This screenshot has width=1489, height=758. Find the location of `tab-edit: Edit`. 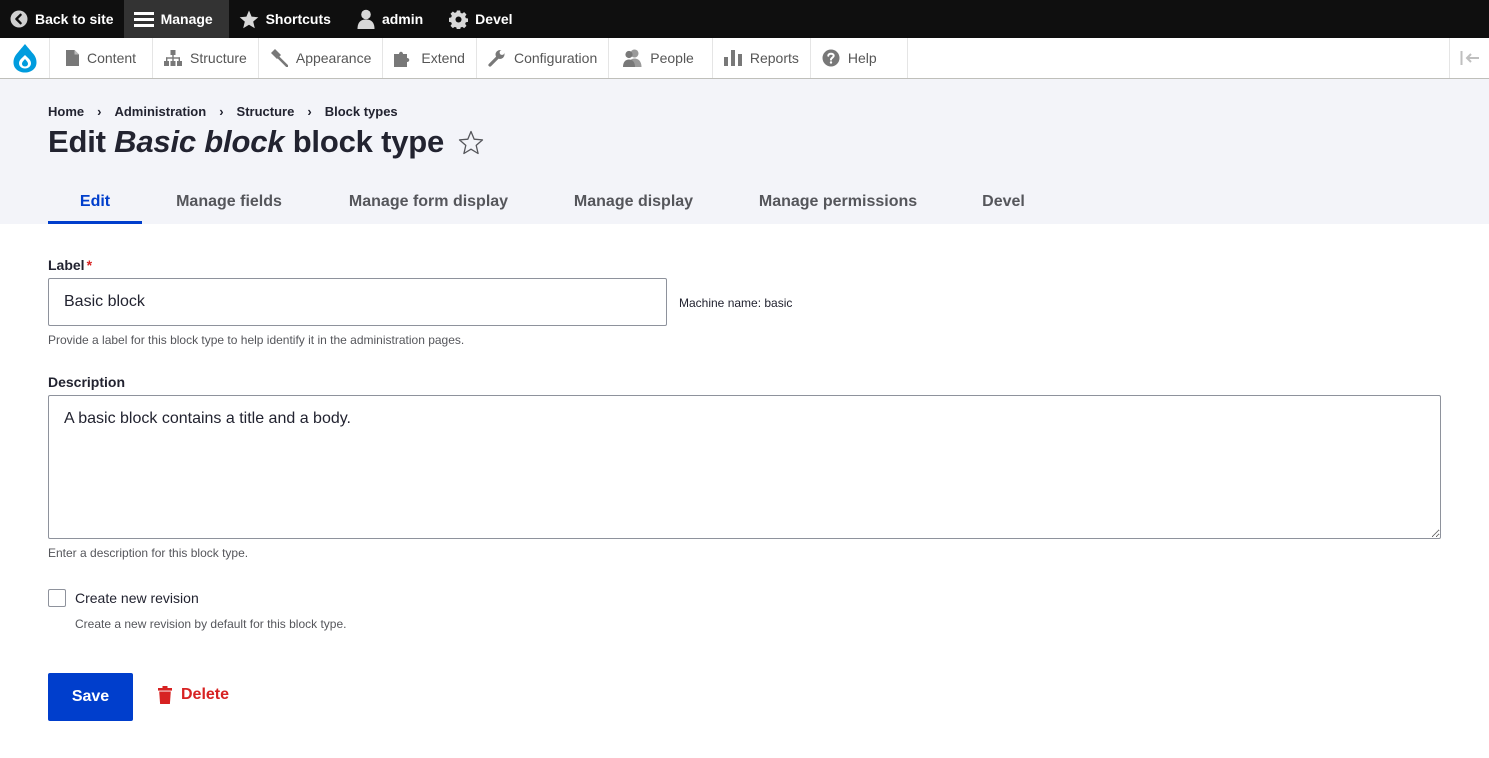

tab-edit: Edit is located at coordinates (95, 201).